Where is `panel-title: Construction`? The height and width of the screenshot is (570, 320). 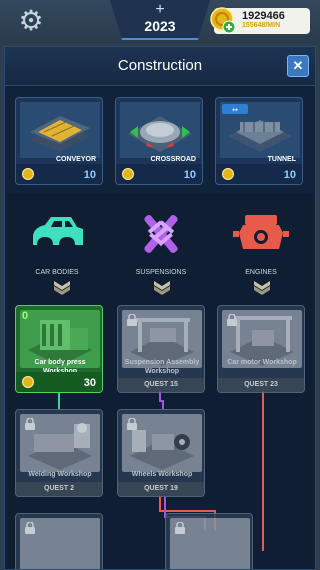 panel-title: Construction is located at coordinates (160, 66).